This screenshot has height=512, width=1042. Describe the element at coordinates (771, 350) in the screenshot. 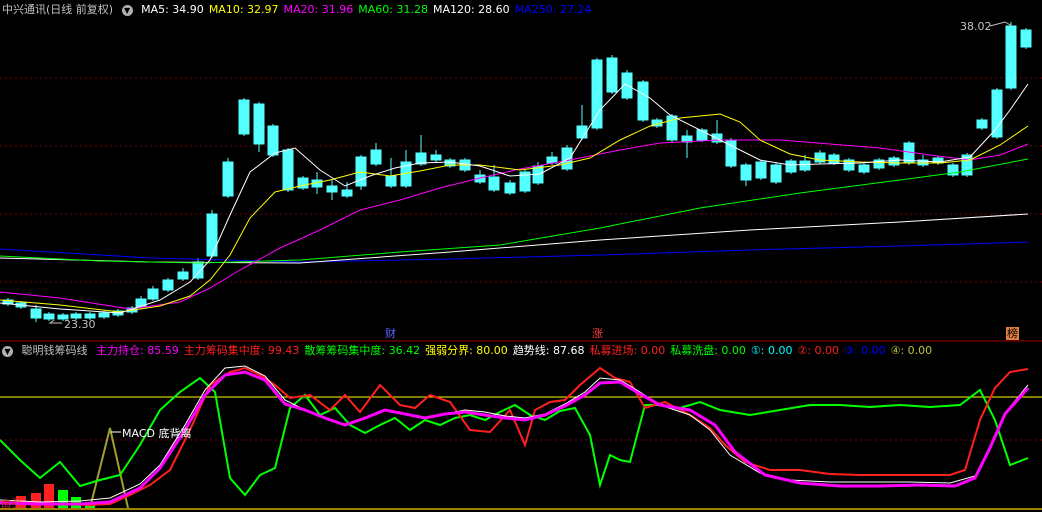

I see `indicator-legend-item-7: ①: 0.00` at that location.